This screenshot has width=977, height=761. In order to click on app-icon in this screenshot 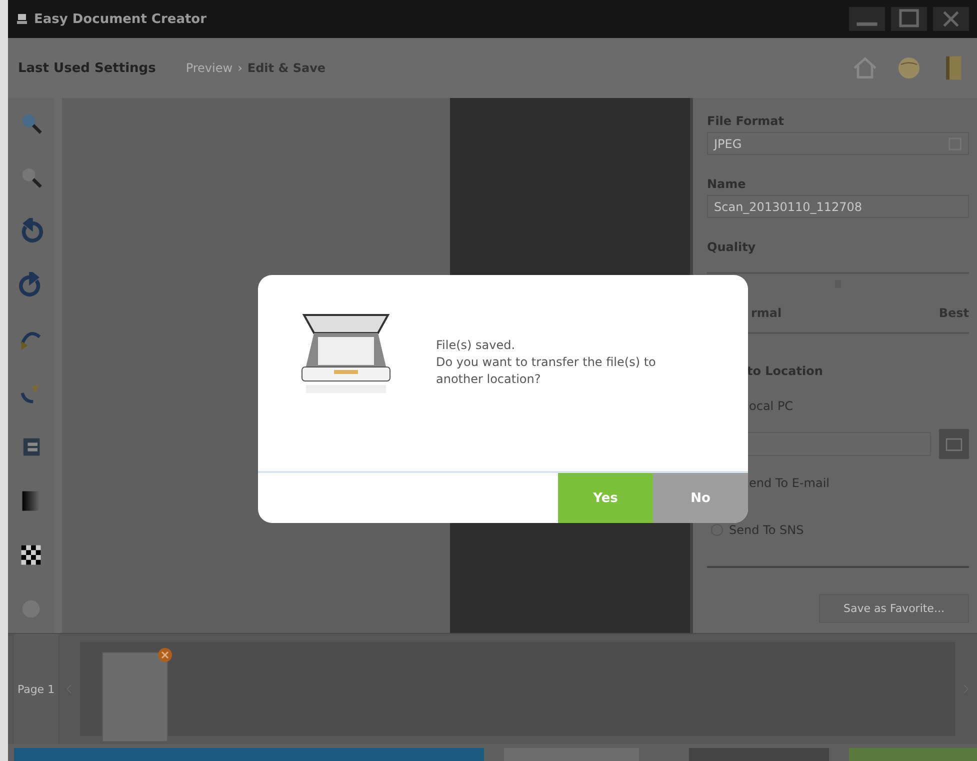, I will do `click(22, 19)`.